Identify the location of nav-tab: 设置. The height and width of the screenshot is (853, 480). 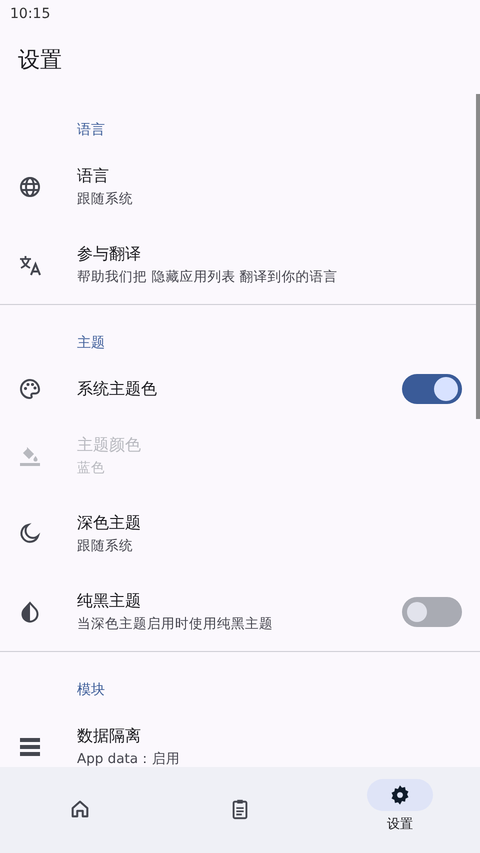
(400, 806).